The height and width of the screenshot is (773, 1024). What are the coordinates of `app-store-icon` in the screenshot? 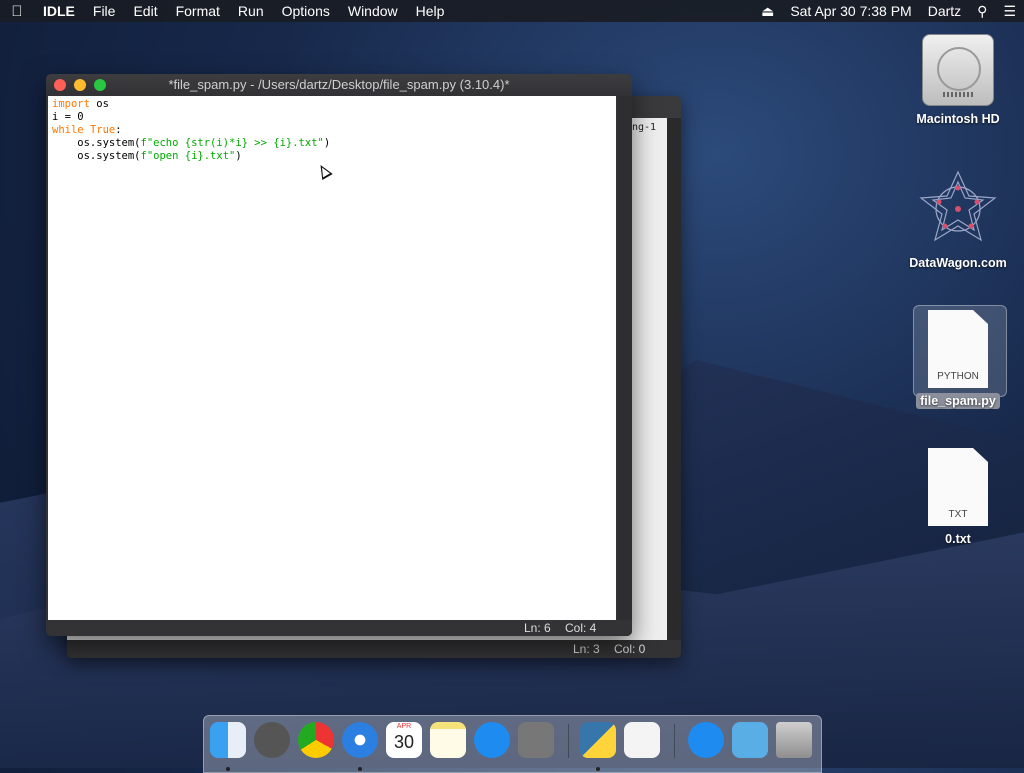 It's located at (492, 740).